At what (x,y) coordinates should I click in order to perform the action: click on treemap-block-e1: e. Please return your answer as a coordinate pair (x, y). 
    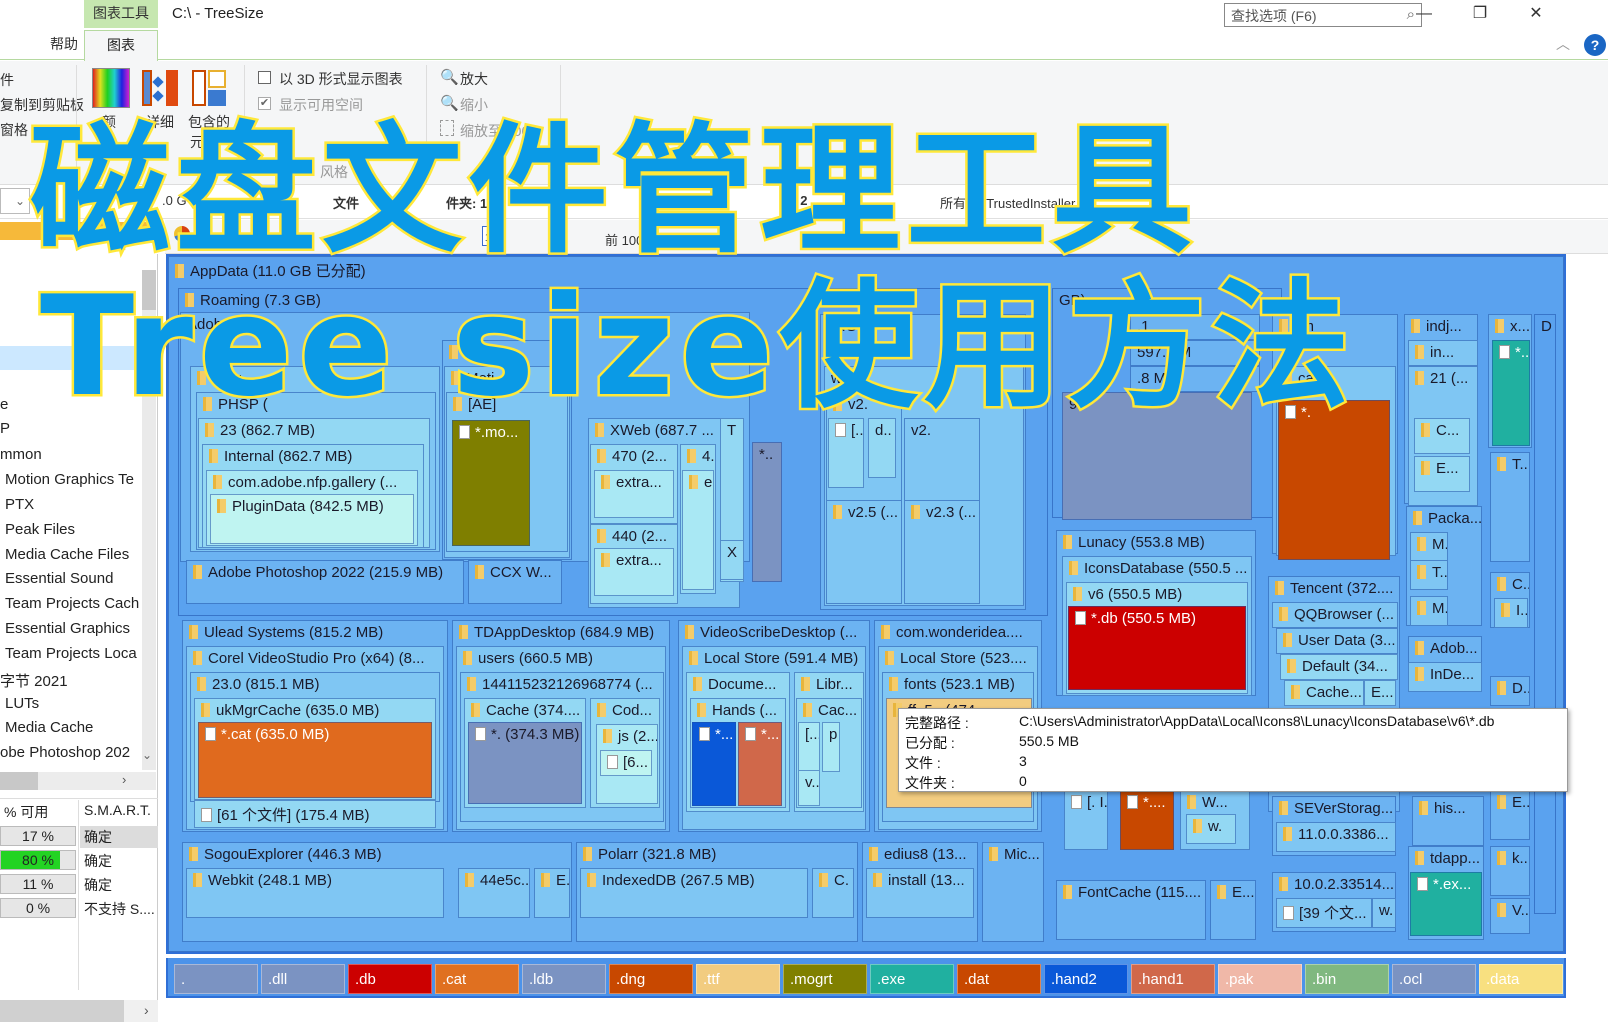
    Looking at the image, I should click on (698, 530).